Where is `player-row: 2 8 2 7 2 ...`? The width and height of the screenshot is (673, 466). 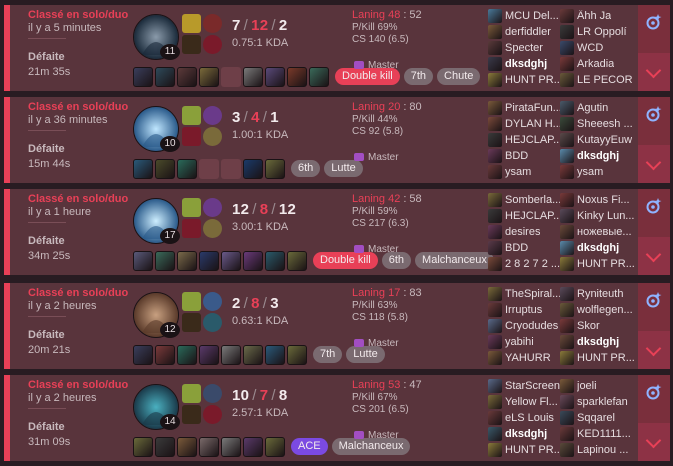 player-row: 2 8 2 7 2 ... is located at coordinates (526, 264).